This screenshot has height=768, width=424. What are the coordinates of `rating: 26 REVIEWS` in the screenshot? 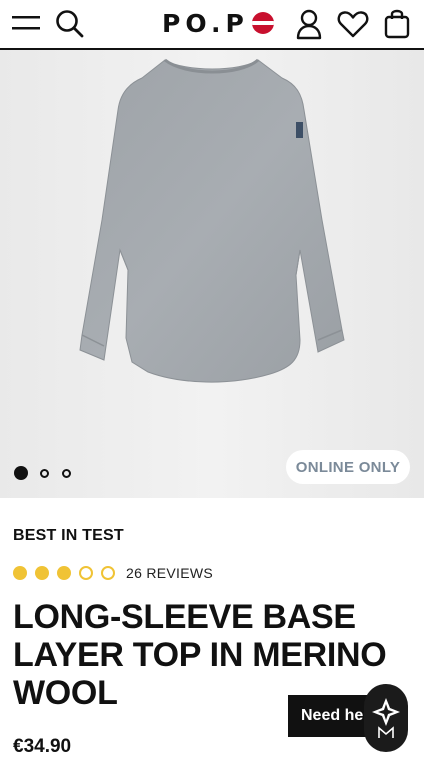 It's located at (113, 573).